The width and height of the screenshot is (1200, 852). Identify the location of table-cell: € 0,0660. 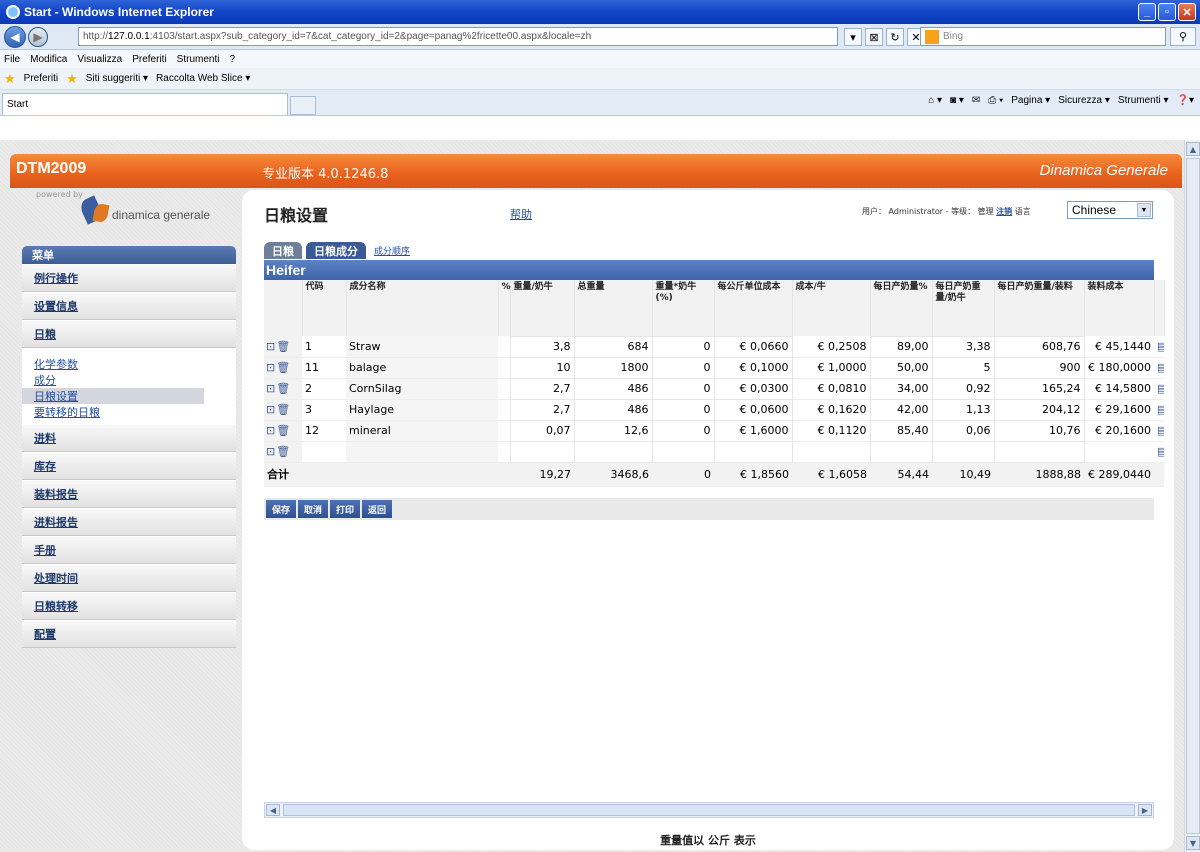
(753, 346).